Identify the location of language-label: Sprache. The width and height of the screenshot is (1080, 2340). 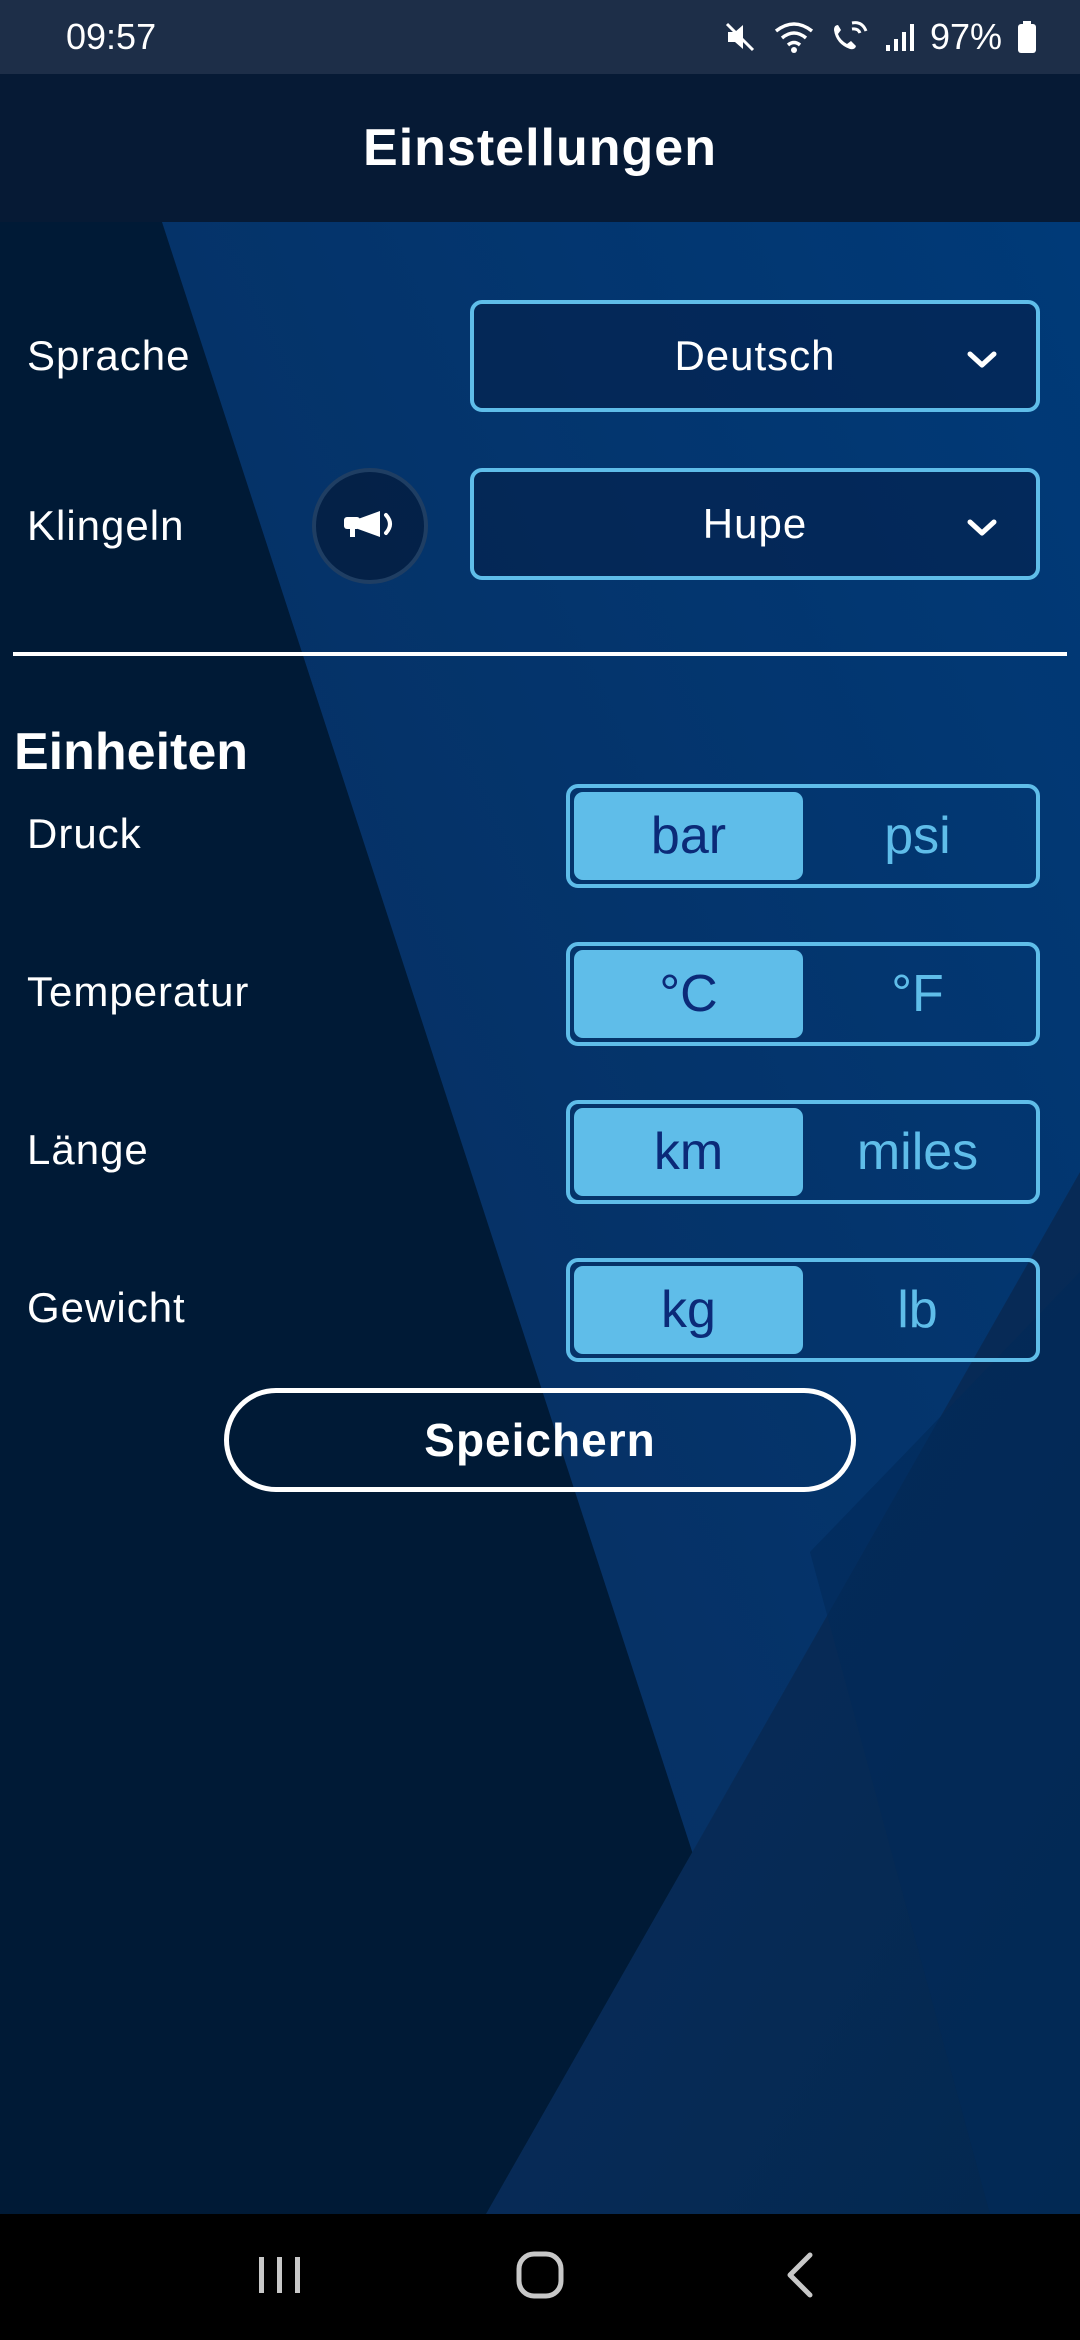
(109, 355).